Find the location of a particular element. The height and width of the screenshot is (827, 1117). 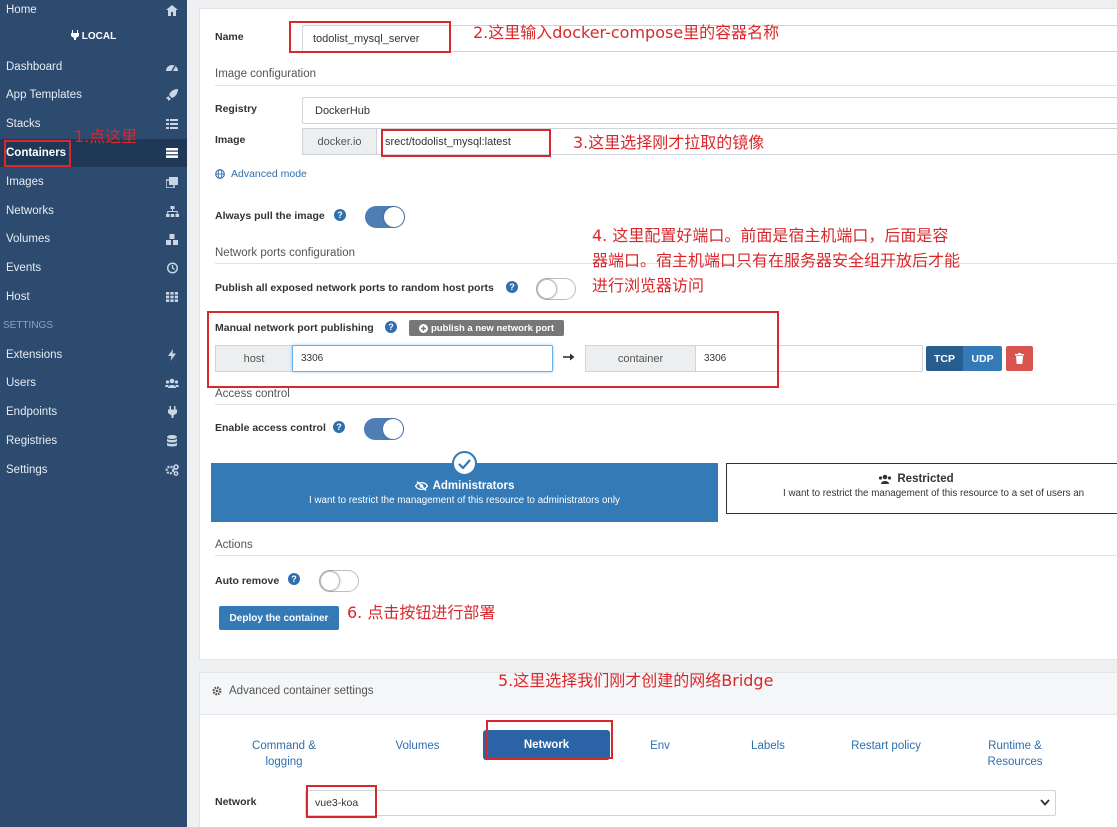

annotation-2: 2.这里输入docker-compose里的容器名称 is located at coordinates (626, 32).